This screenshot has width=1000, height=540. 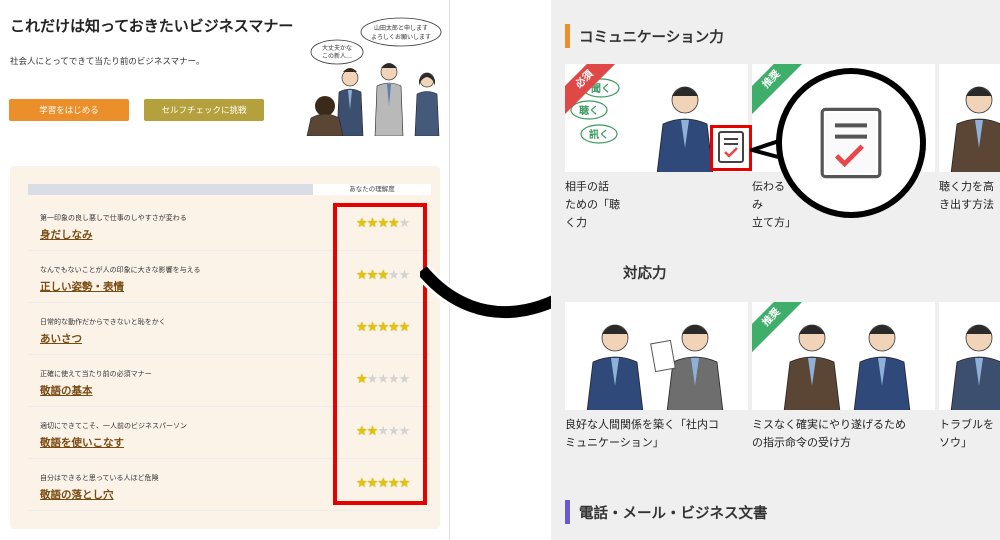 What do you see at coordinates (673, 513) in the screenshot?
I see `section-title: 電話・メール・ビジネス文書` at bounding box center [673, 513].